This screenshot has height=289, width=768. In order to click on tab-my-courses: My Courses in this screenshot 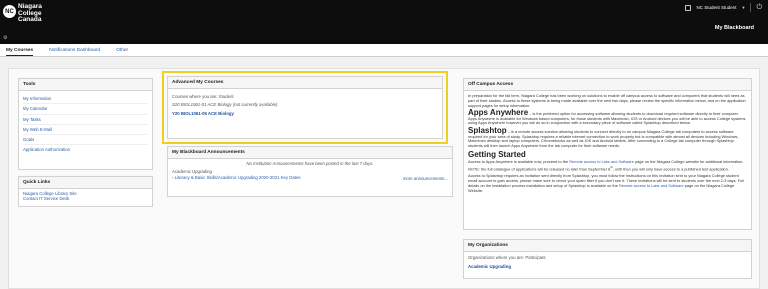, I will do `click(20, 52)`.